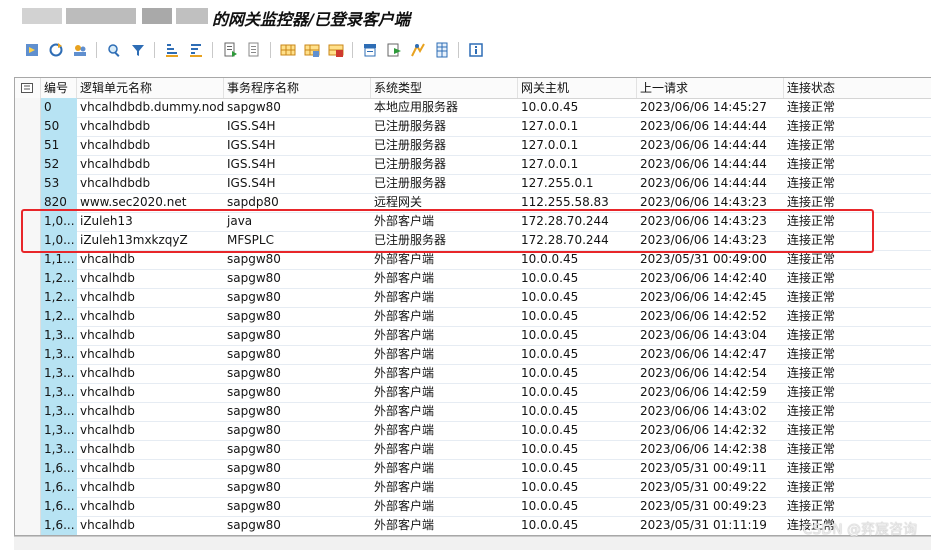 This screenshot has height=550, width=931. What do you see at coordinates (710, 506) in the screenshot?
I see `cell-last-request: 2023/05/31 00:49:23` at bounding box center [710, 506].